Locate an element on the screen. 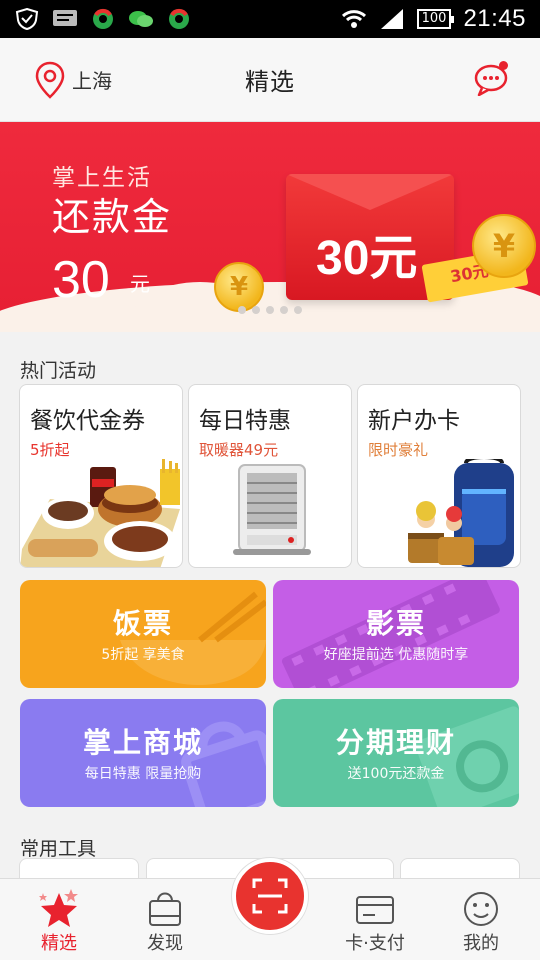  section-label-tools: 常用工具 is located at coordinates (58, 849).